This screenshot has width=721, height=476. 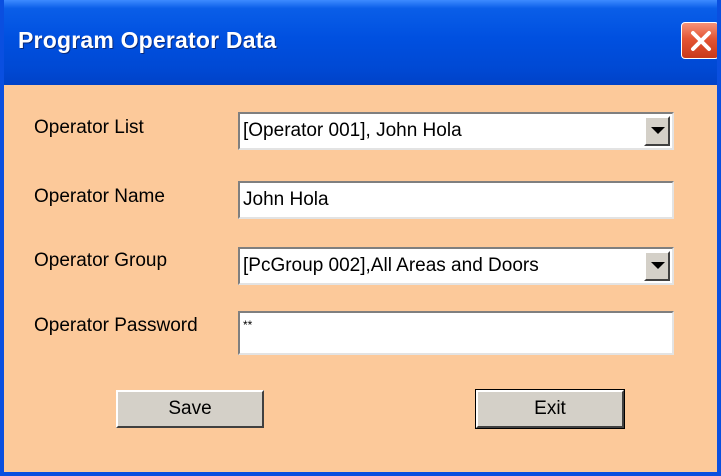 I want to click on operator-name-field: John Hola, so click(x=456, y=200).